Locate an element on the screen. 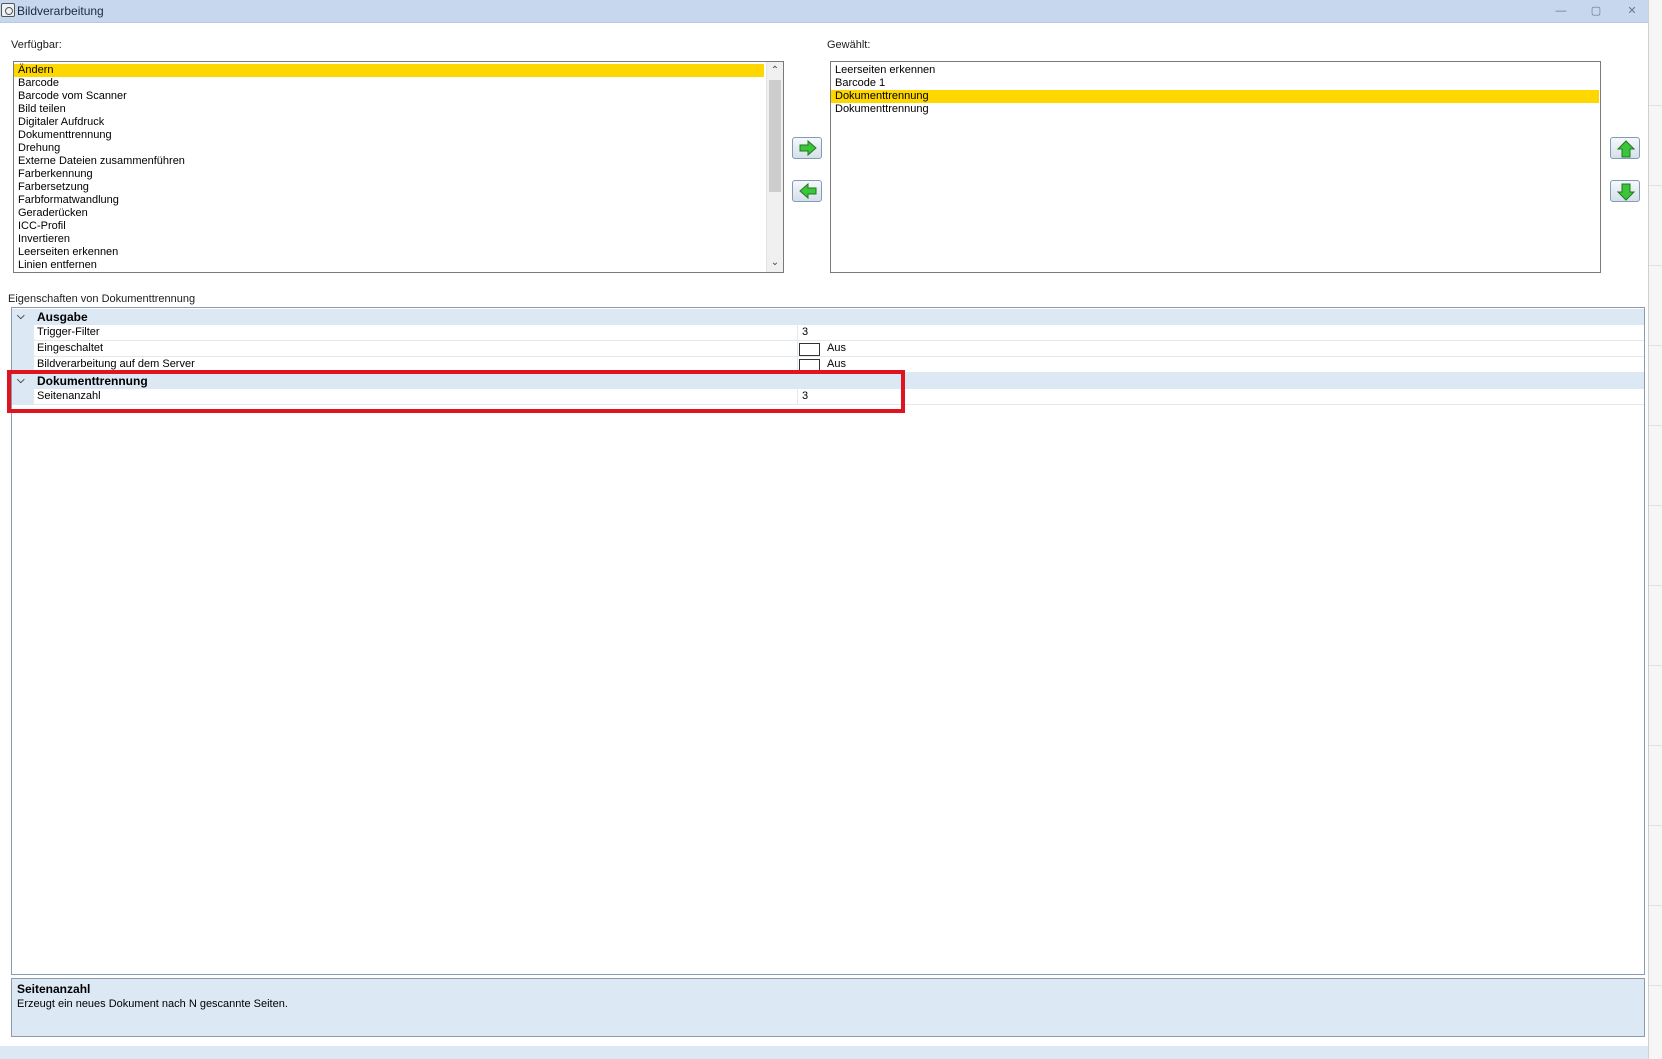 The height and width of the screenshot is (1059, 1662). scroll-thumb is located at coordinates (775, 136).